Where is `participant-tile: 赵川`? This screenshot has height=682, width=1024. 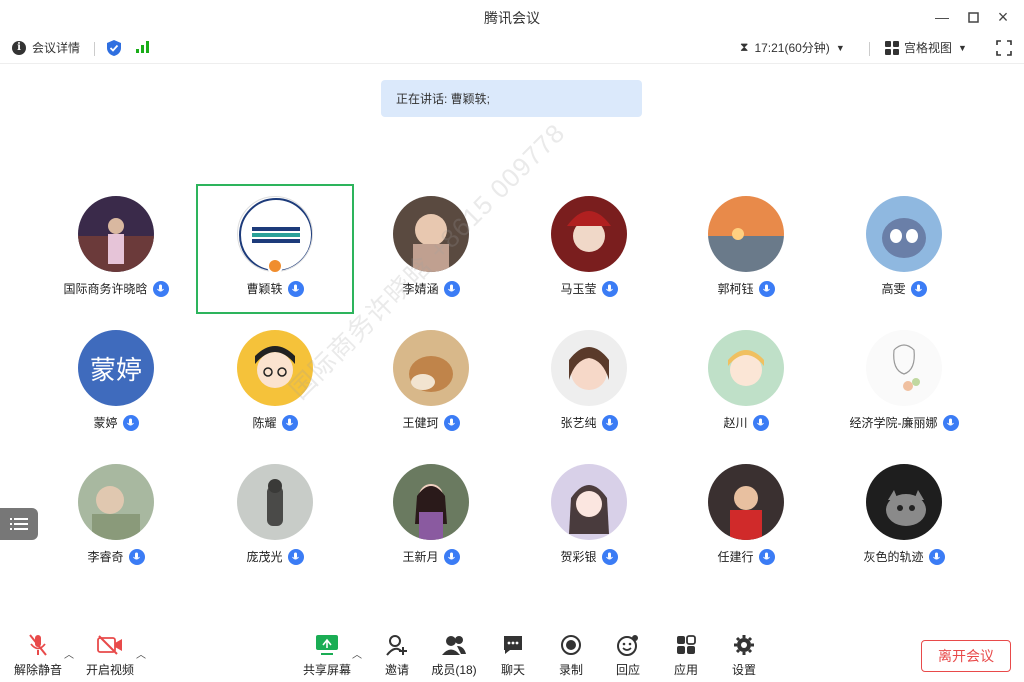 participant-tile: 赵川 is located at coordinates (746, 383).